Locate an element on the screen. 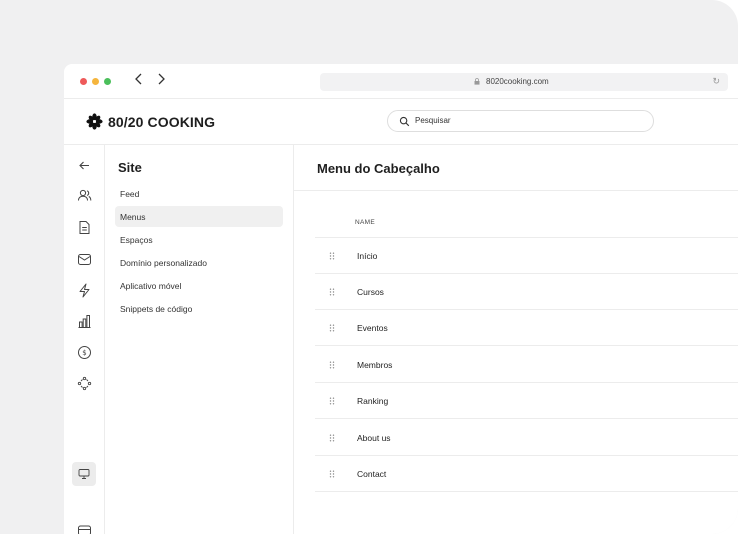  close-window-button is located at coordinates (83, 81).